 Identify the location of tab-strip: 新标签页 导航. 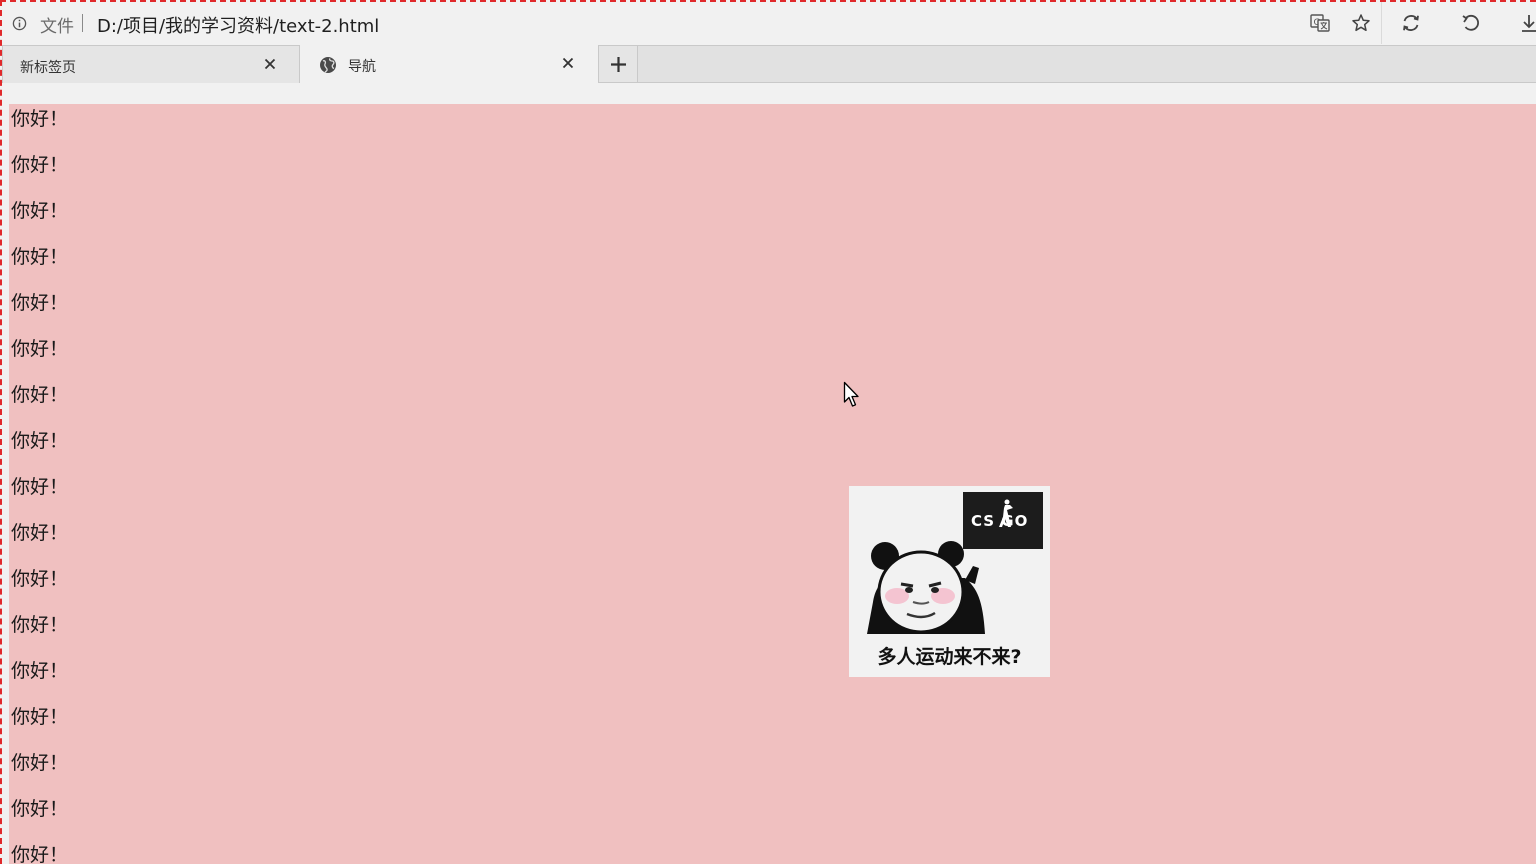
(768, 64).